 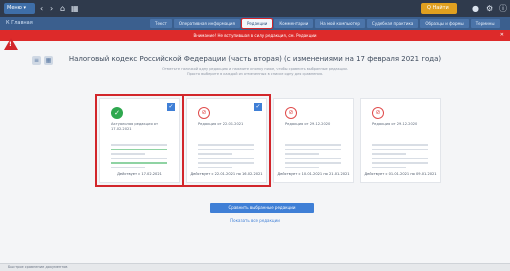 I want to click on status-bar: Быстрое сравнение документов, so click(x=255, y=267).